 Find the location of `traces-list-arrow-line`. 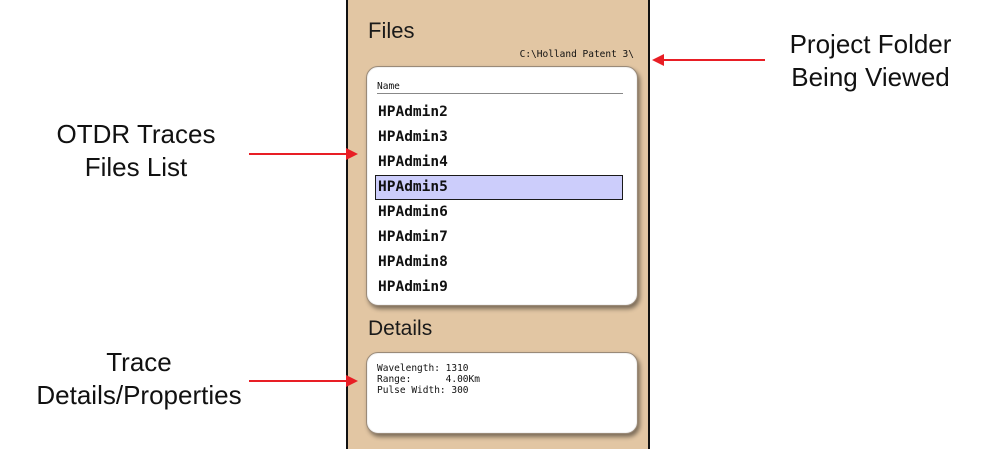

traces-list-arrow-line is located at coordinates (298, 154).